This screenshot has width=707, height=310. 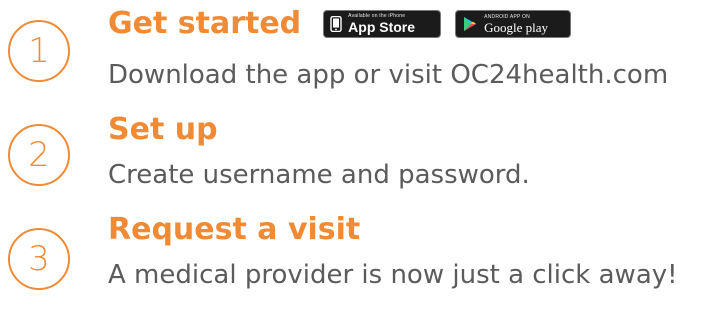 What do you see at coordinates (319, 175) in the screenshot?
I see `step-description: Create username and password.` at bounding box center [319, 175].